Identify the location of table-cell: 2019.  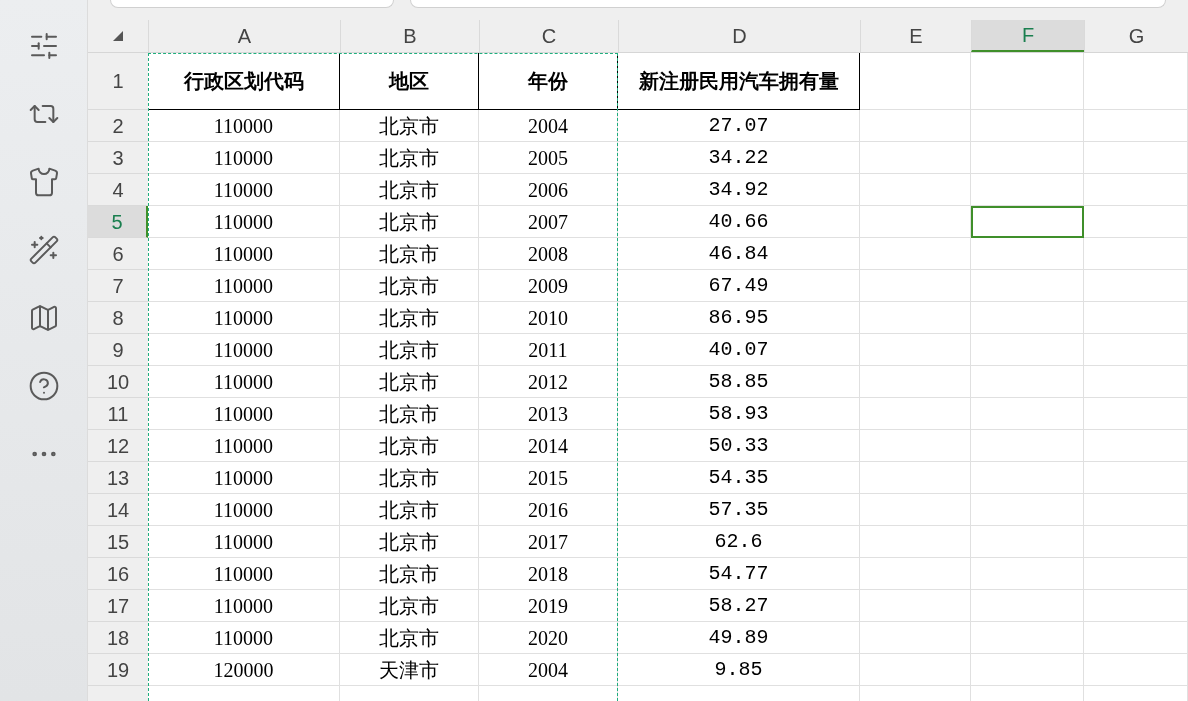
(548, 606).